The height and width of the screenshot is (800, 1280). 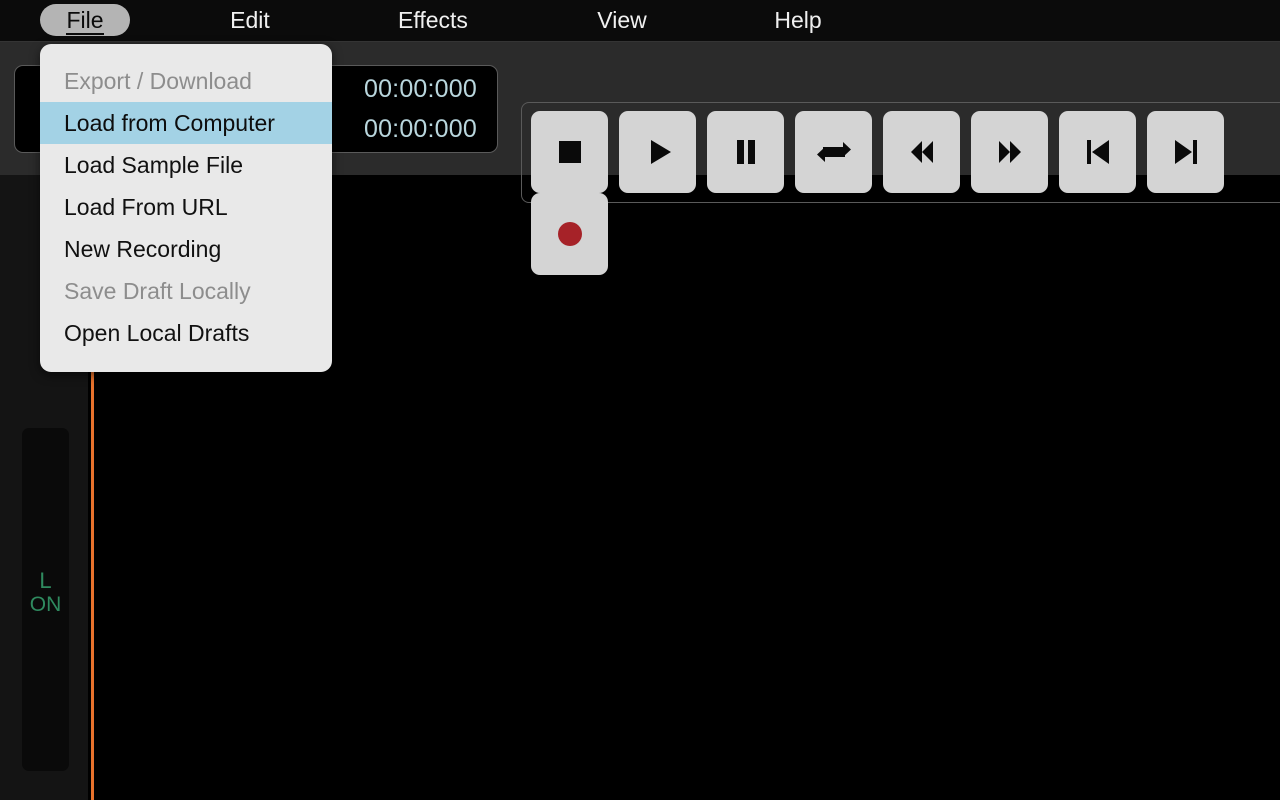 I want to click on menu-effects: Effects, so click(x=433, y=20).